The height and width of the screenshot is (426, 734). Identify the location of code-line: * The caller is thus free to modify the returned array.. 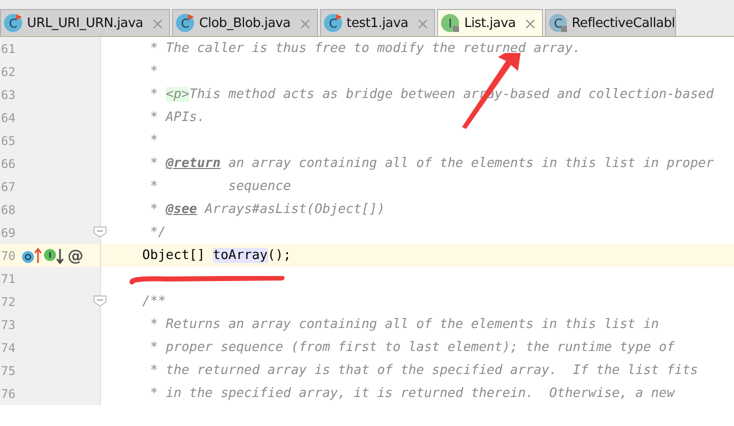
(365, 49).